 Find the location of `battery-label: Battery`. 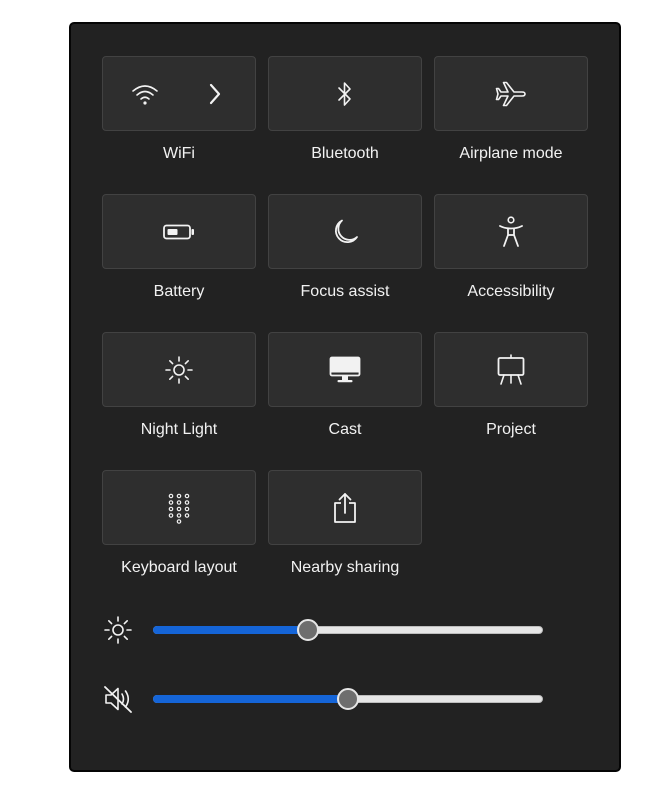

battery-label: Battery is located at coordinates (179, 291).